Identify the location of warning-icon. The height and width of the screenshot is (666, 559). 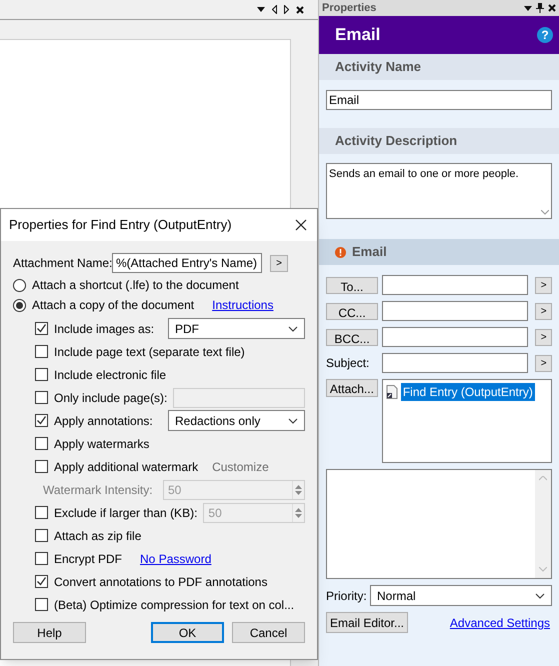
(340, 252).